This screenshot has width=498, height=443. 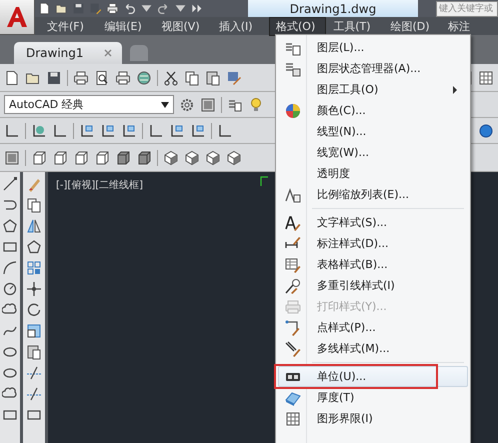 What do you see at coordinates (234, 78) in the screenshot?
I see `brush-icon` at bounding box center [234, 78].